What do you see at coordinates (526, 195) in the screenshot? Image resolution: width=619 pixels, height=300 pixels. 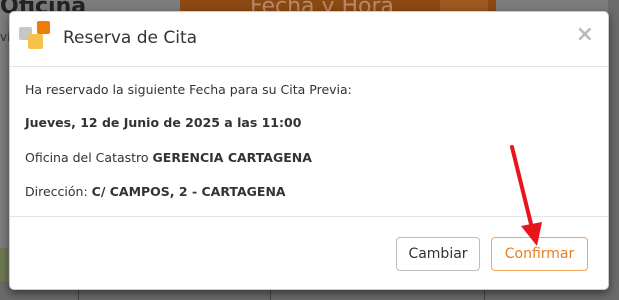 I see `red-arrow-annotation` at bounding box center [526, 195].